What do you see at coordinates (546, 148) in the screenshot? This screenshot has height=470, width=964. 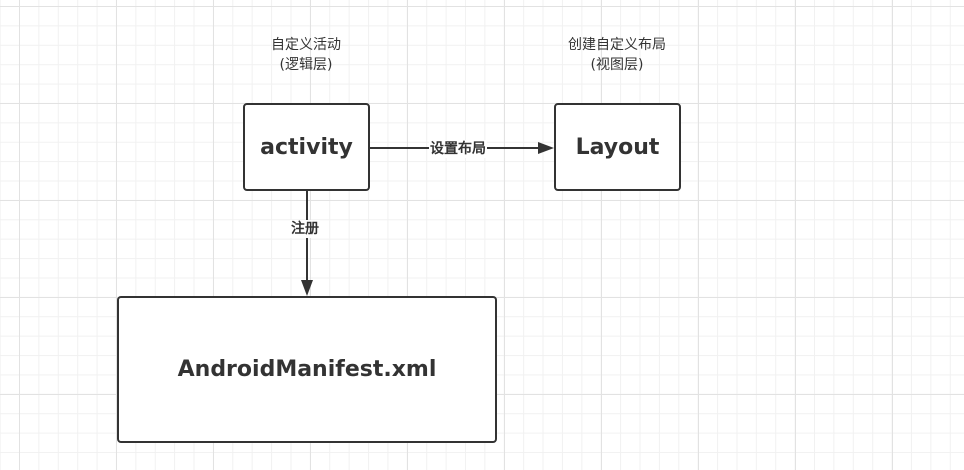 I see `edge-set-layout-arrowhead` at bounding box center [546, 148].